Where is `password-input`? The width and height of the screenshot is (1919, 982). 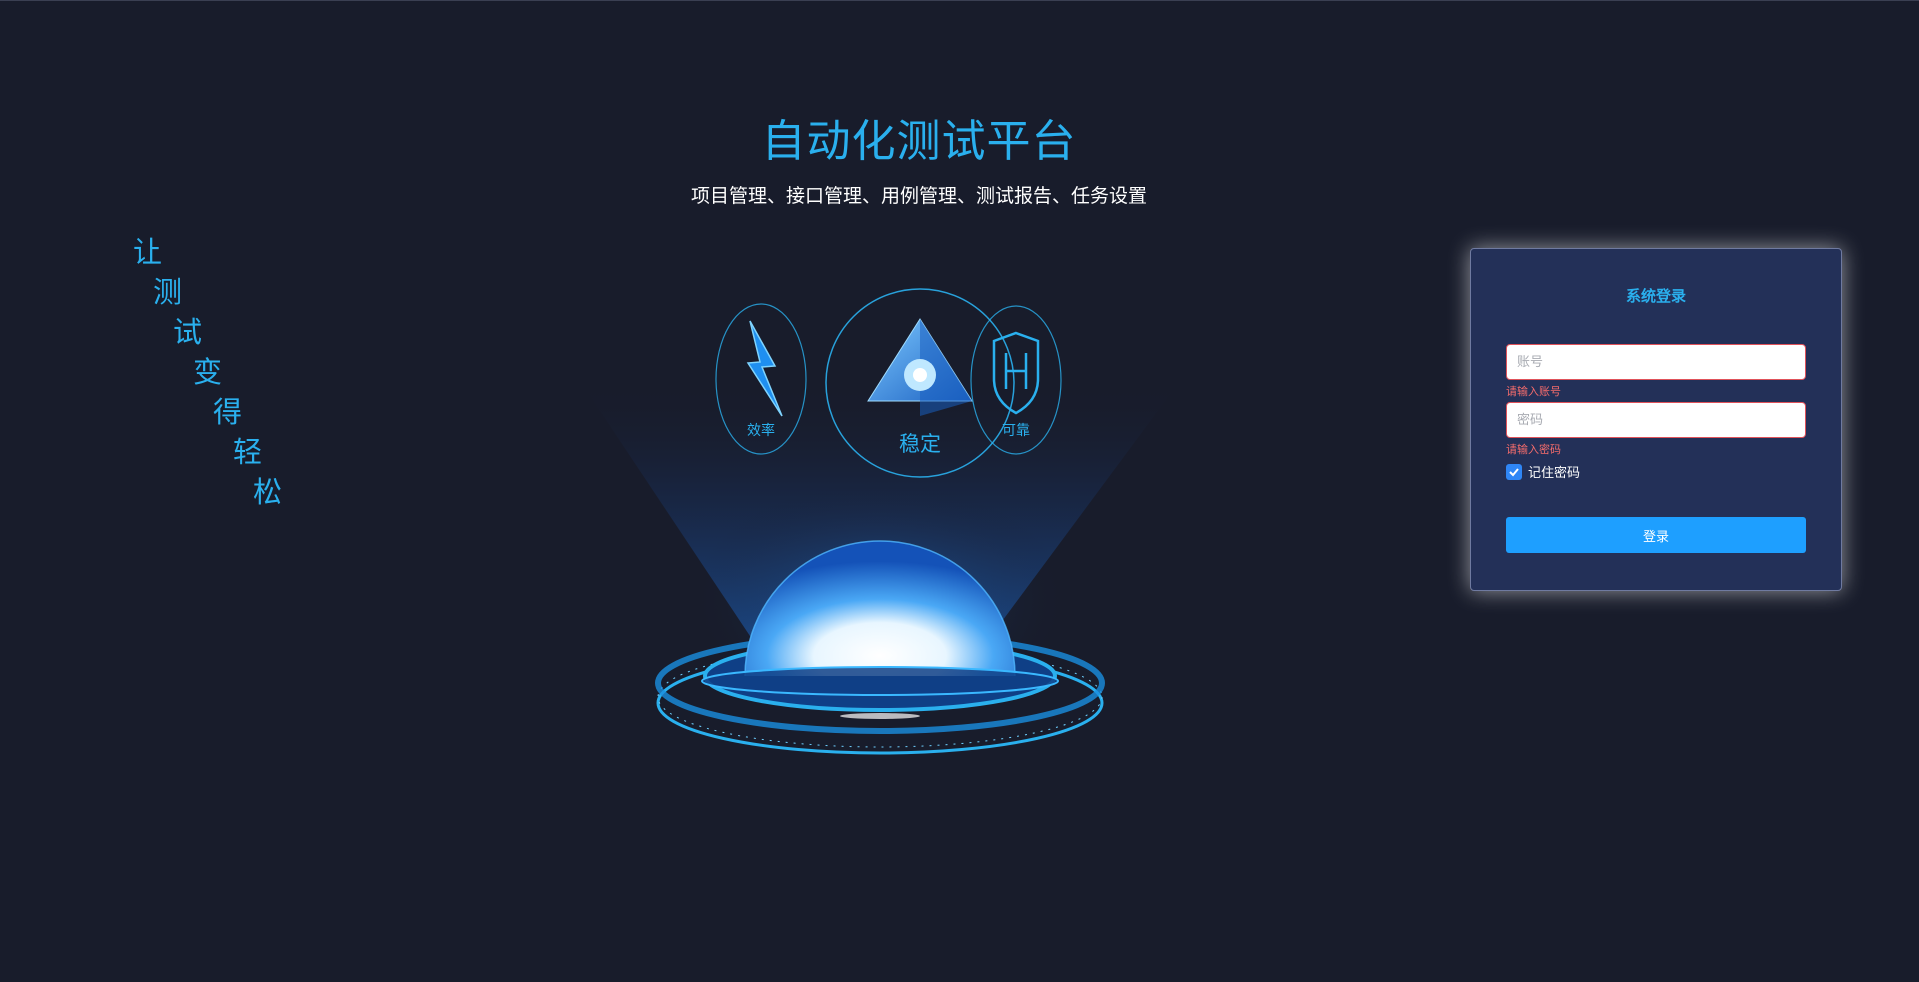 password-input is located at coordinates (1656, 420).